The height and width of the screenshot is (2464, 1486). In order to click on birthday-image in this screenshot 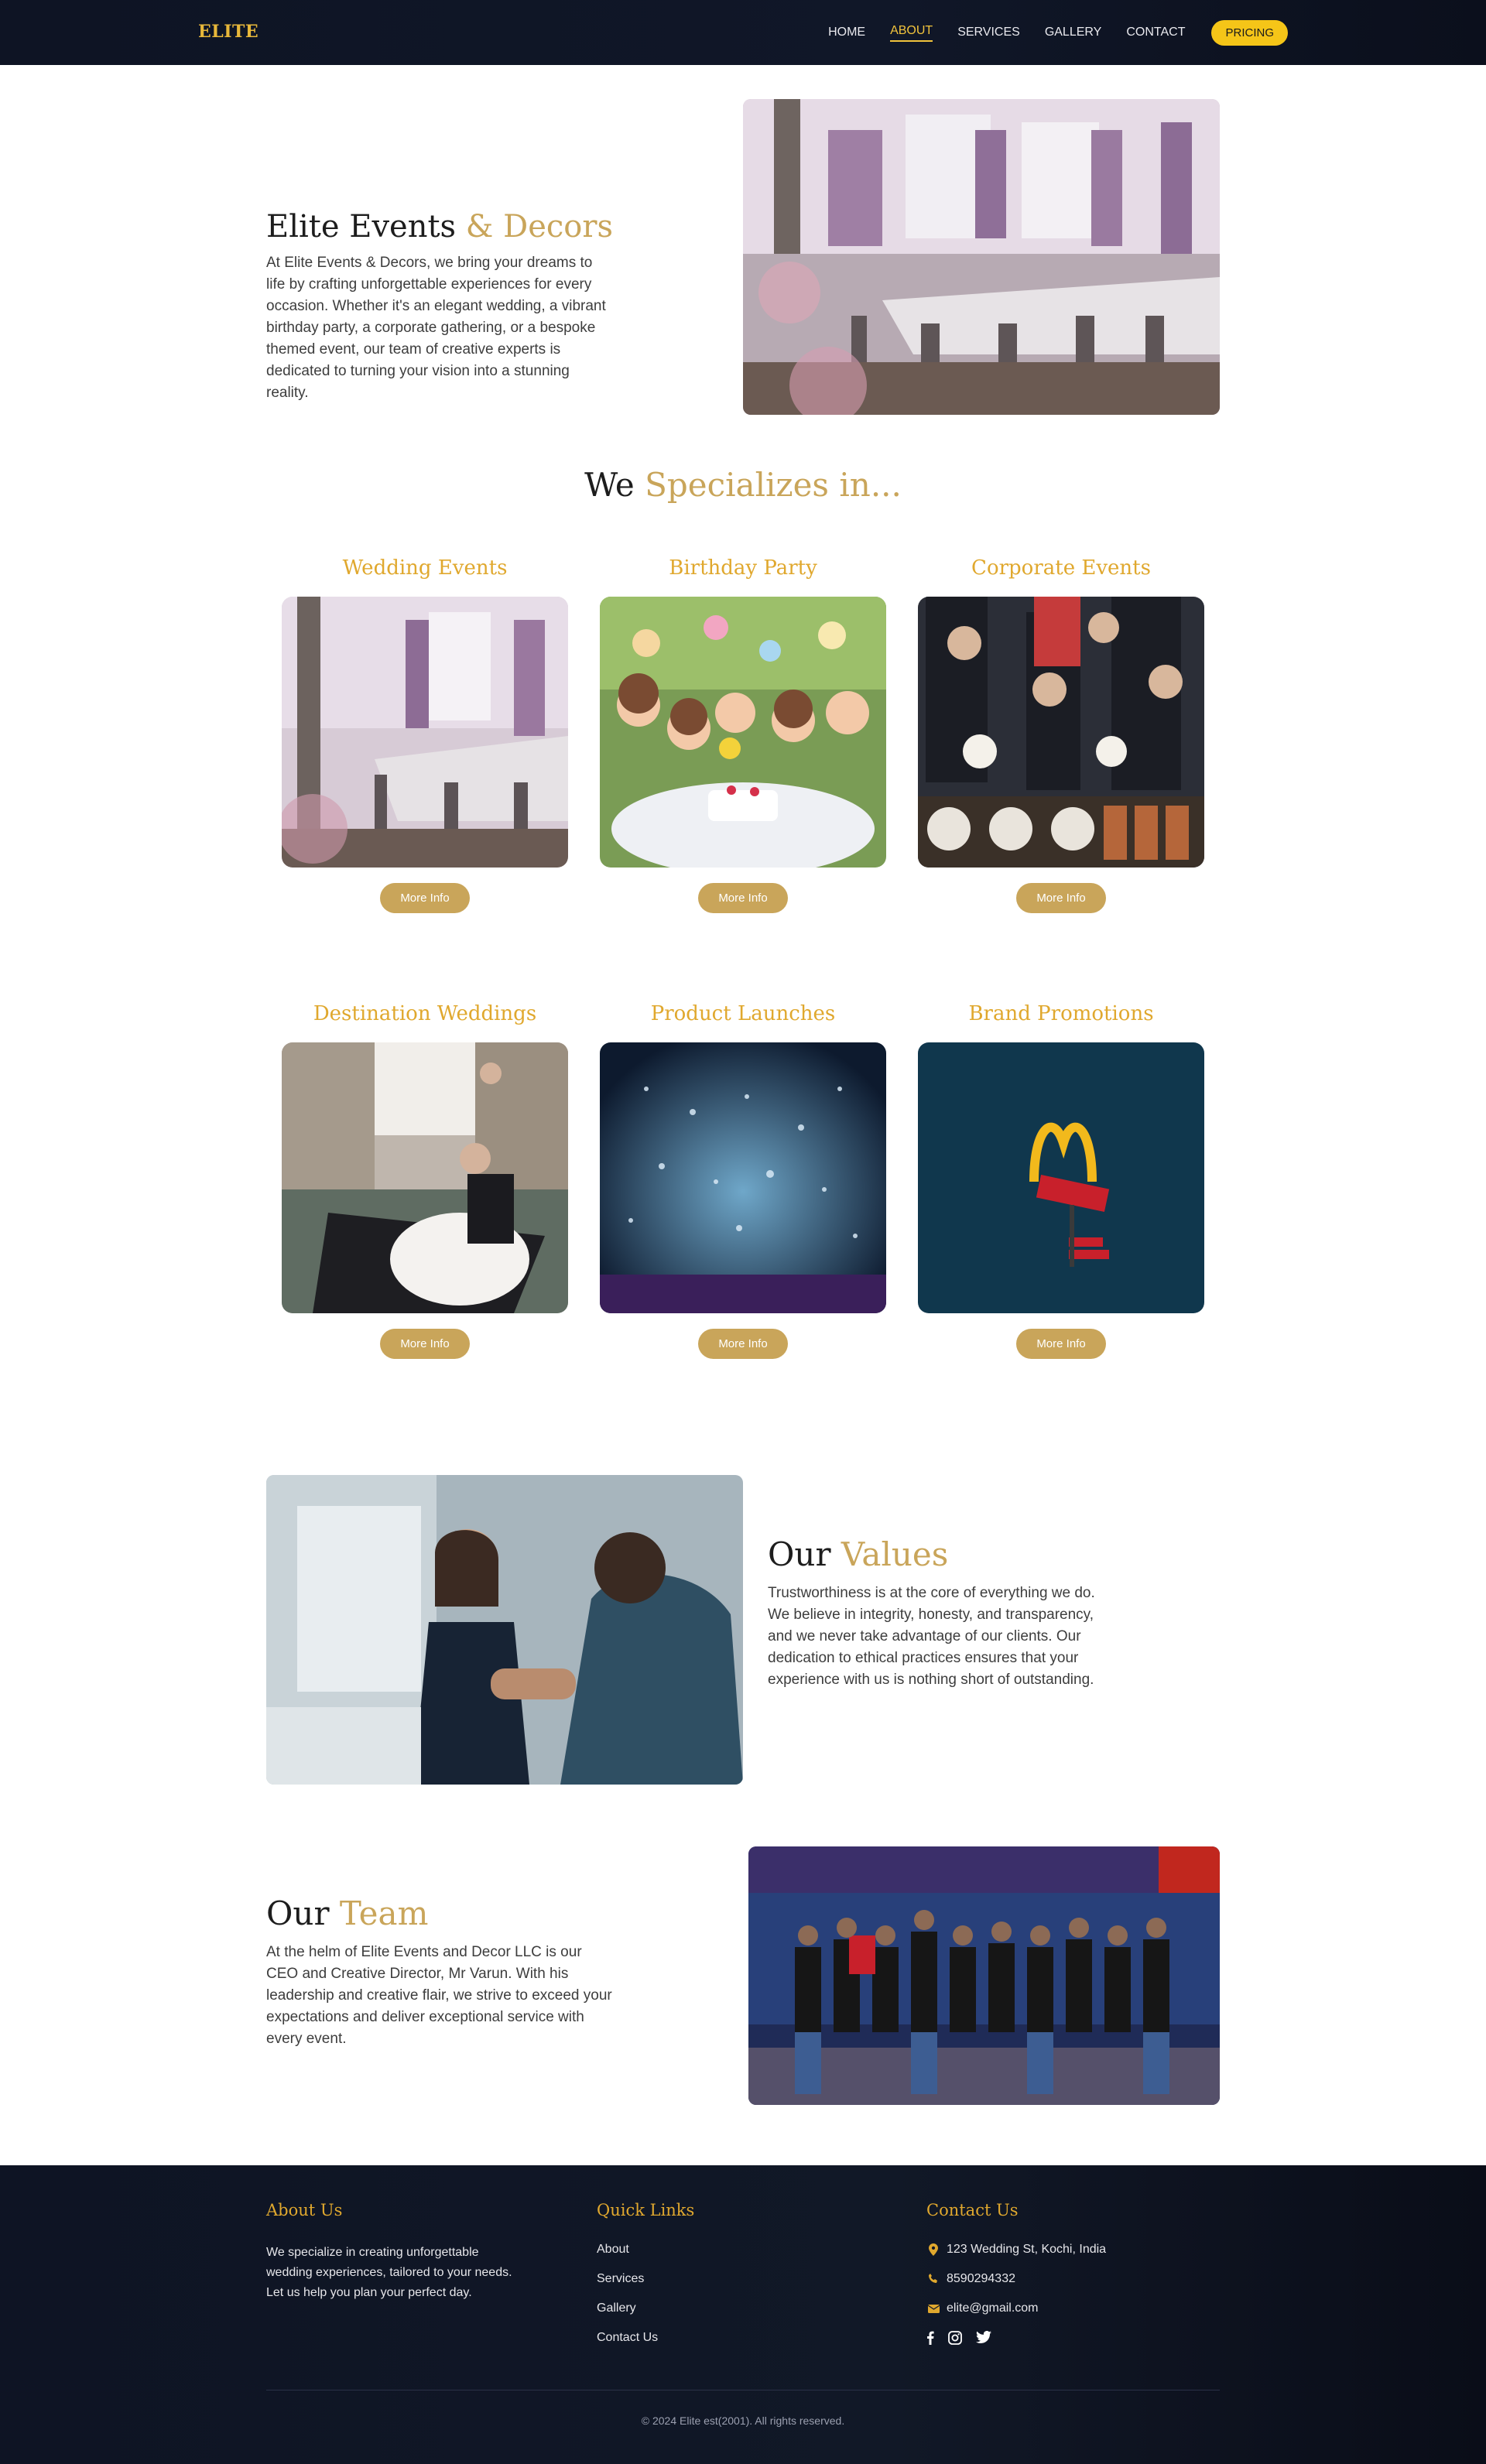, I will do `click(743, 732)`.